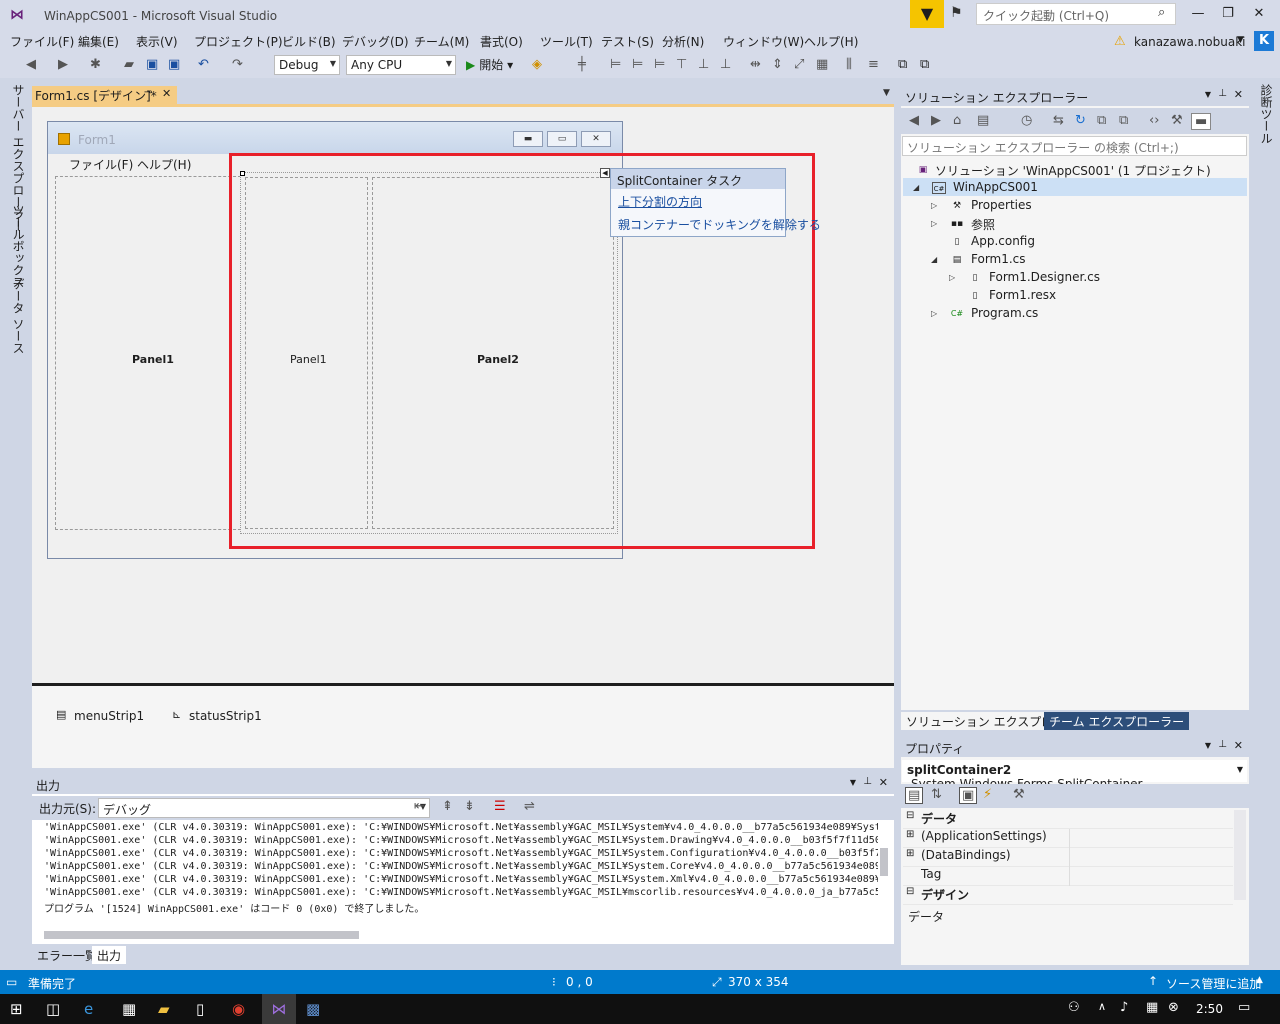  I want to click on tree-form1-cs: Form1.cs, so click(998, 259).